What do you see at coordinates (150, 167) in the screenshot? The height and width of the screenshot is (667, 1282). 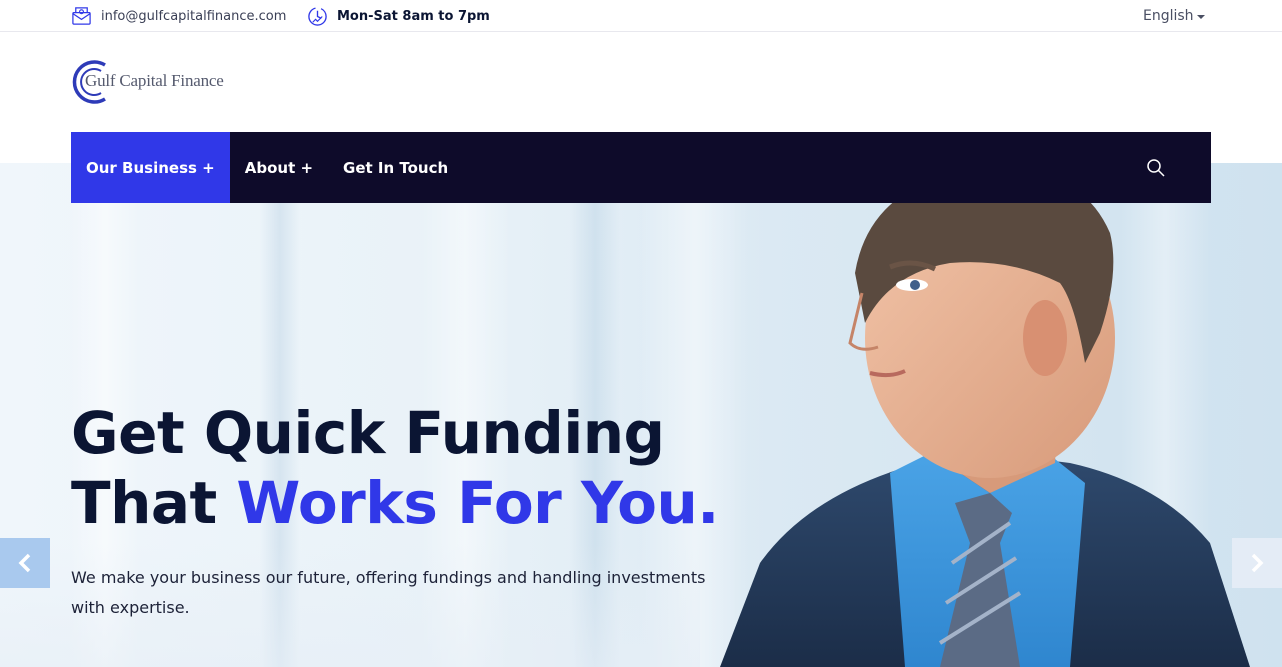 I see `nav-item-our-business: Our Business +` at bounding box center [150, 167].